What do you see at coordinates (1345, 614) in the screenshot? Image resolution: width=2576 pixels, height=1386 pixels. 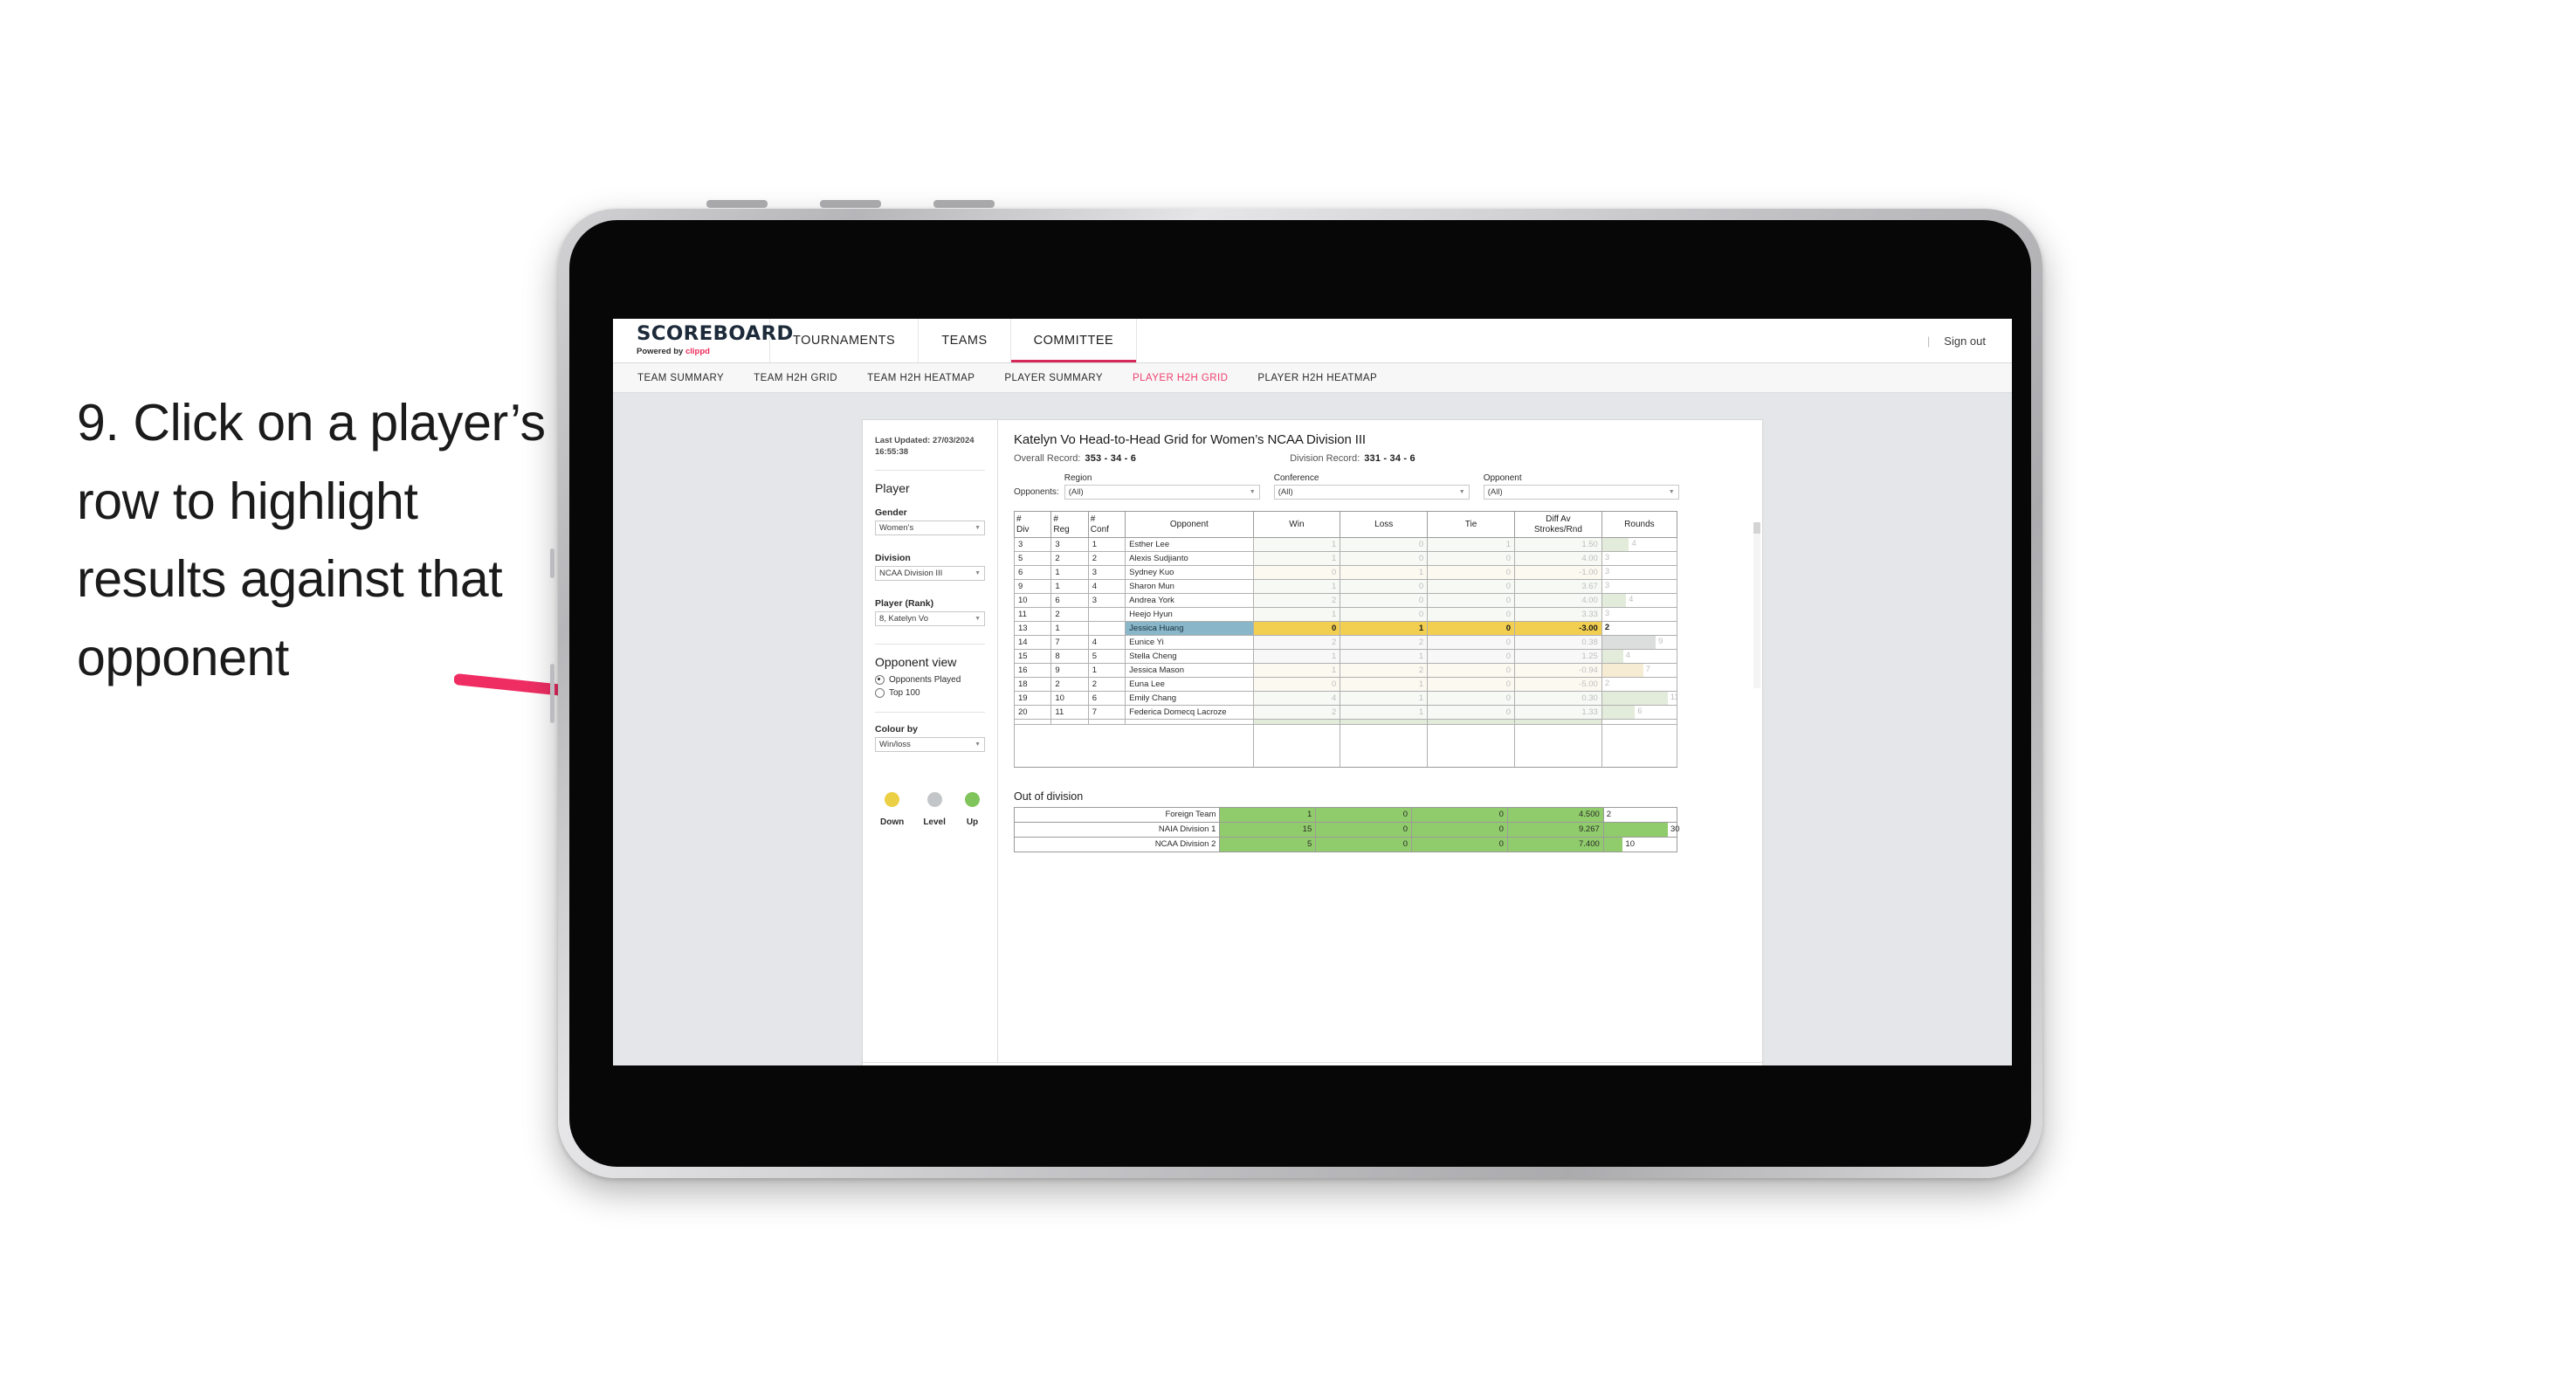 I see `table-row: 11 2 Heejo Hyun 1 0 0 3.33 3` at bounding box center [1345, 614].